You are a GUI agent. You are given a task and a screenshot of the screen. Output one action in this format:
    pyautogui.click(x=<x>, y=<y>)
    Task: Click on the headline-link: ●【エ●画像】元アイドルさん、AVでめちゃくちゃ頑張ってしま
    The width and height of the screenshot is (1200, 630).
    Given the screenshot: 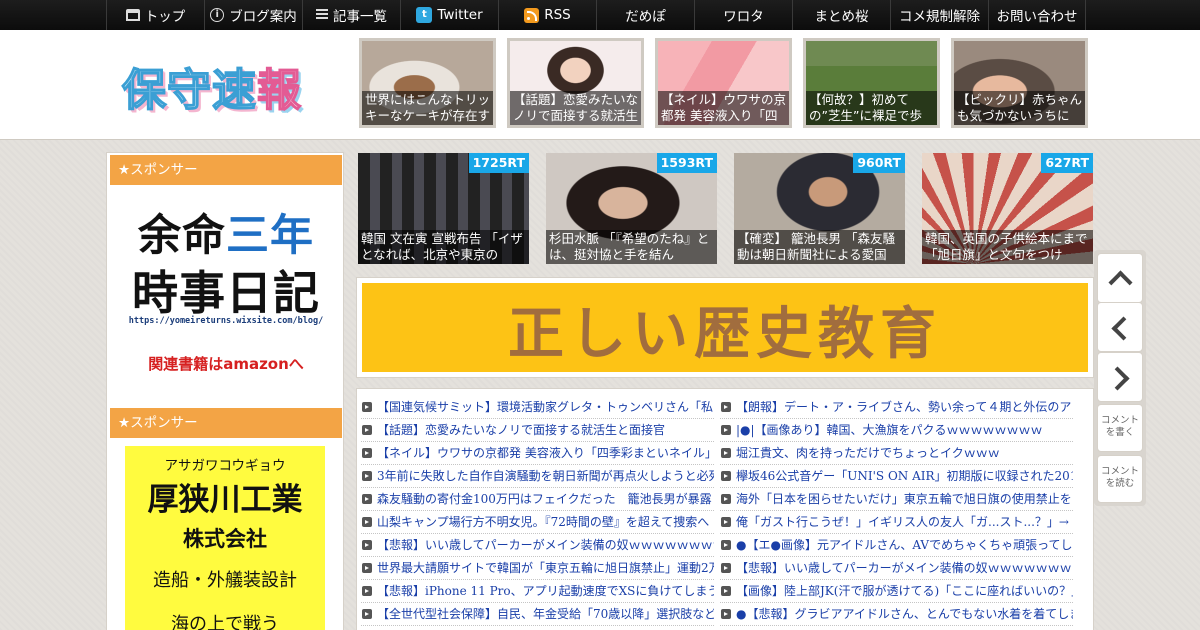 What is the action you would take?
    pyautogui.click(x=896, y=545)
    